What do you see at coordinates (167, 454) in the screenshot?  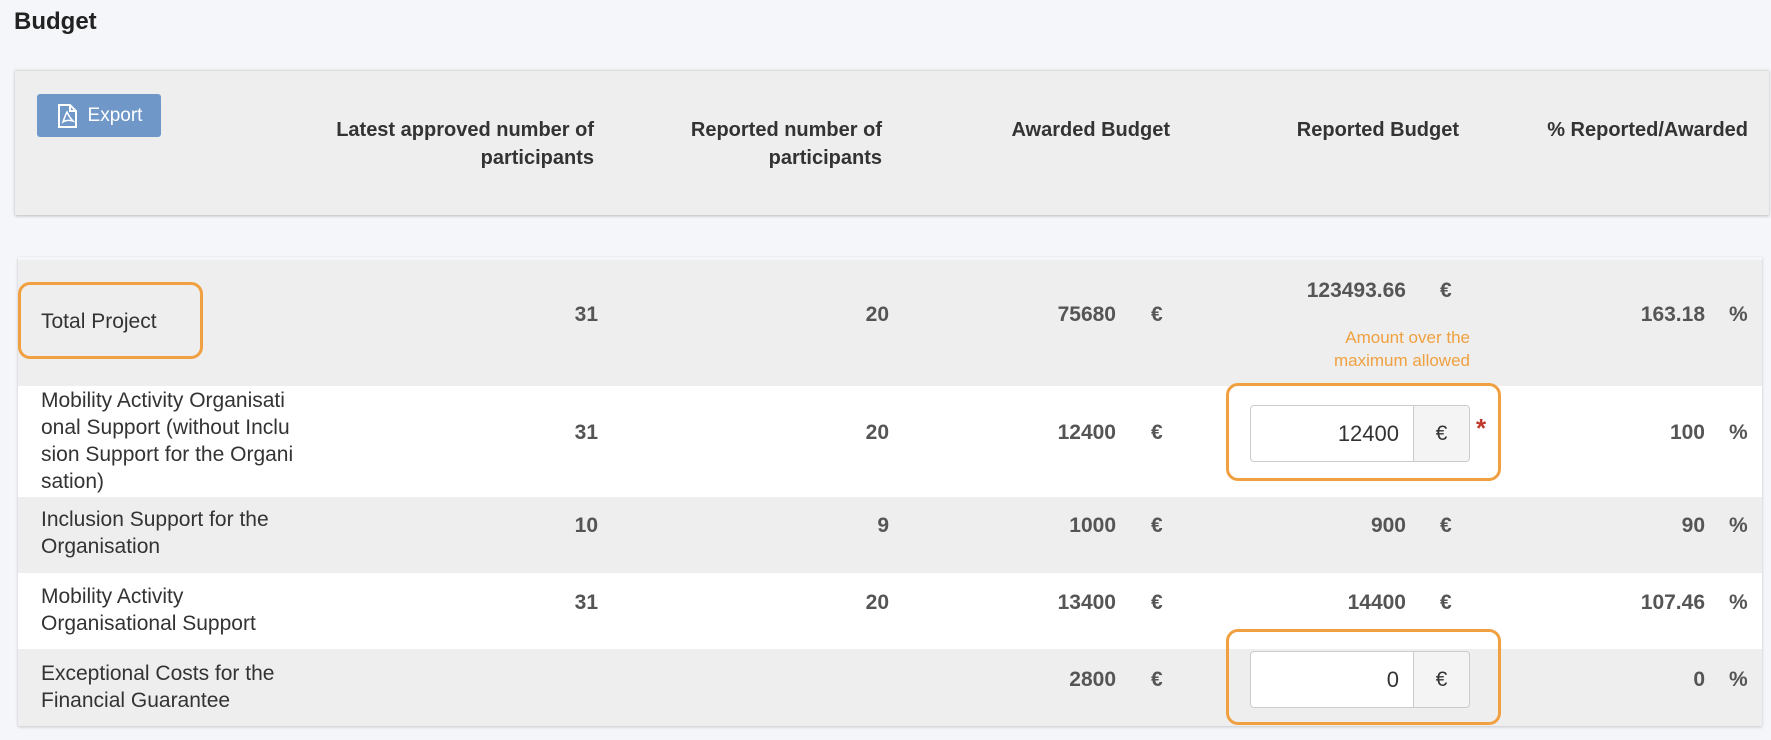 I see `row-label-line: sion Support for the Organi` at bounding box center [167, 454].